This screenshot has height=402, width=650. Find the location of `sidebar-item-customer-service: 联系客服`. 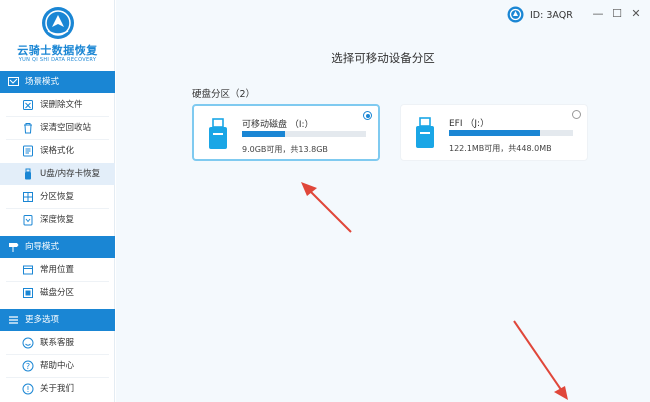

sidebar-item-customer-service: 联系客服 is located at coordinates (57, 343).